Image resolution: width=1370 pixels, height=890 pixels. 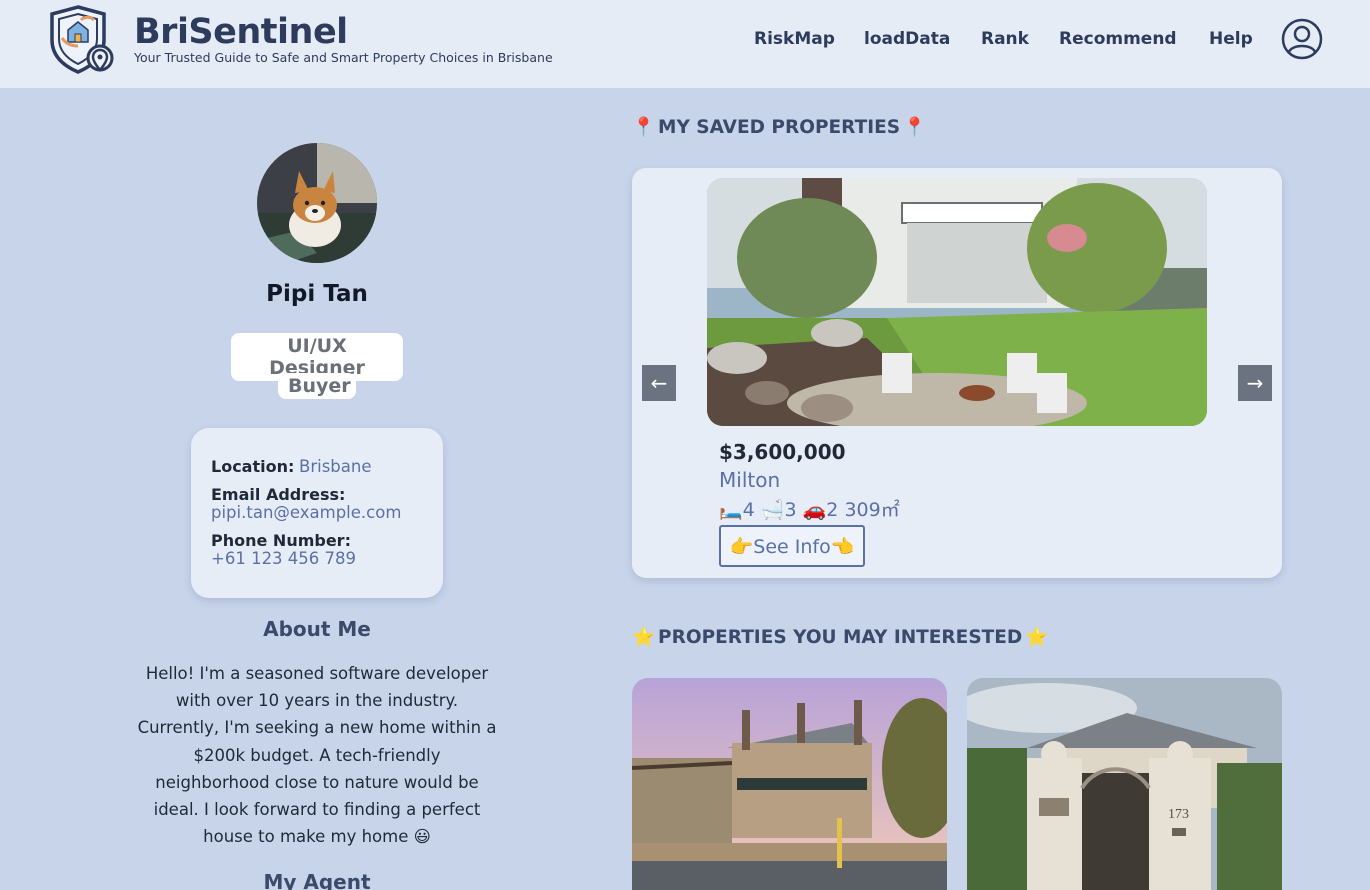 I want to click on saved-properties-heading: 📍 MY SAVED PROPERTIES 📍, so click(x=779, y=127).